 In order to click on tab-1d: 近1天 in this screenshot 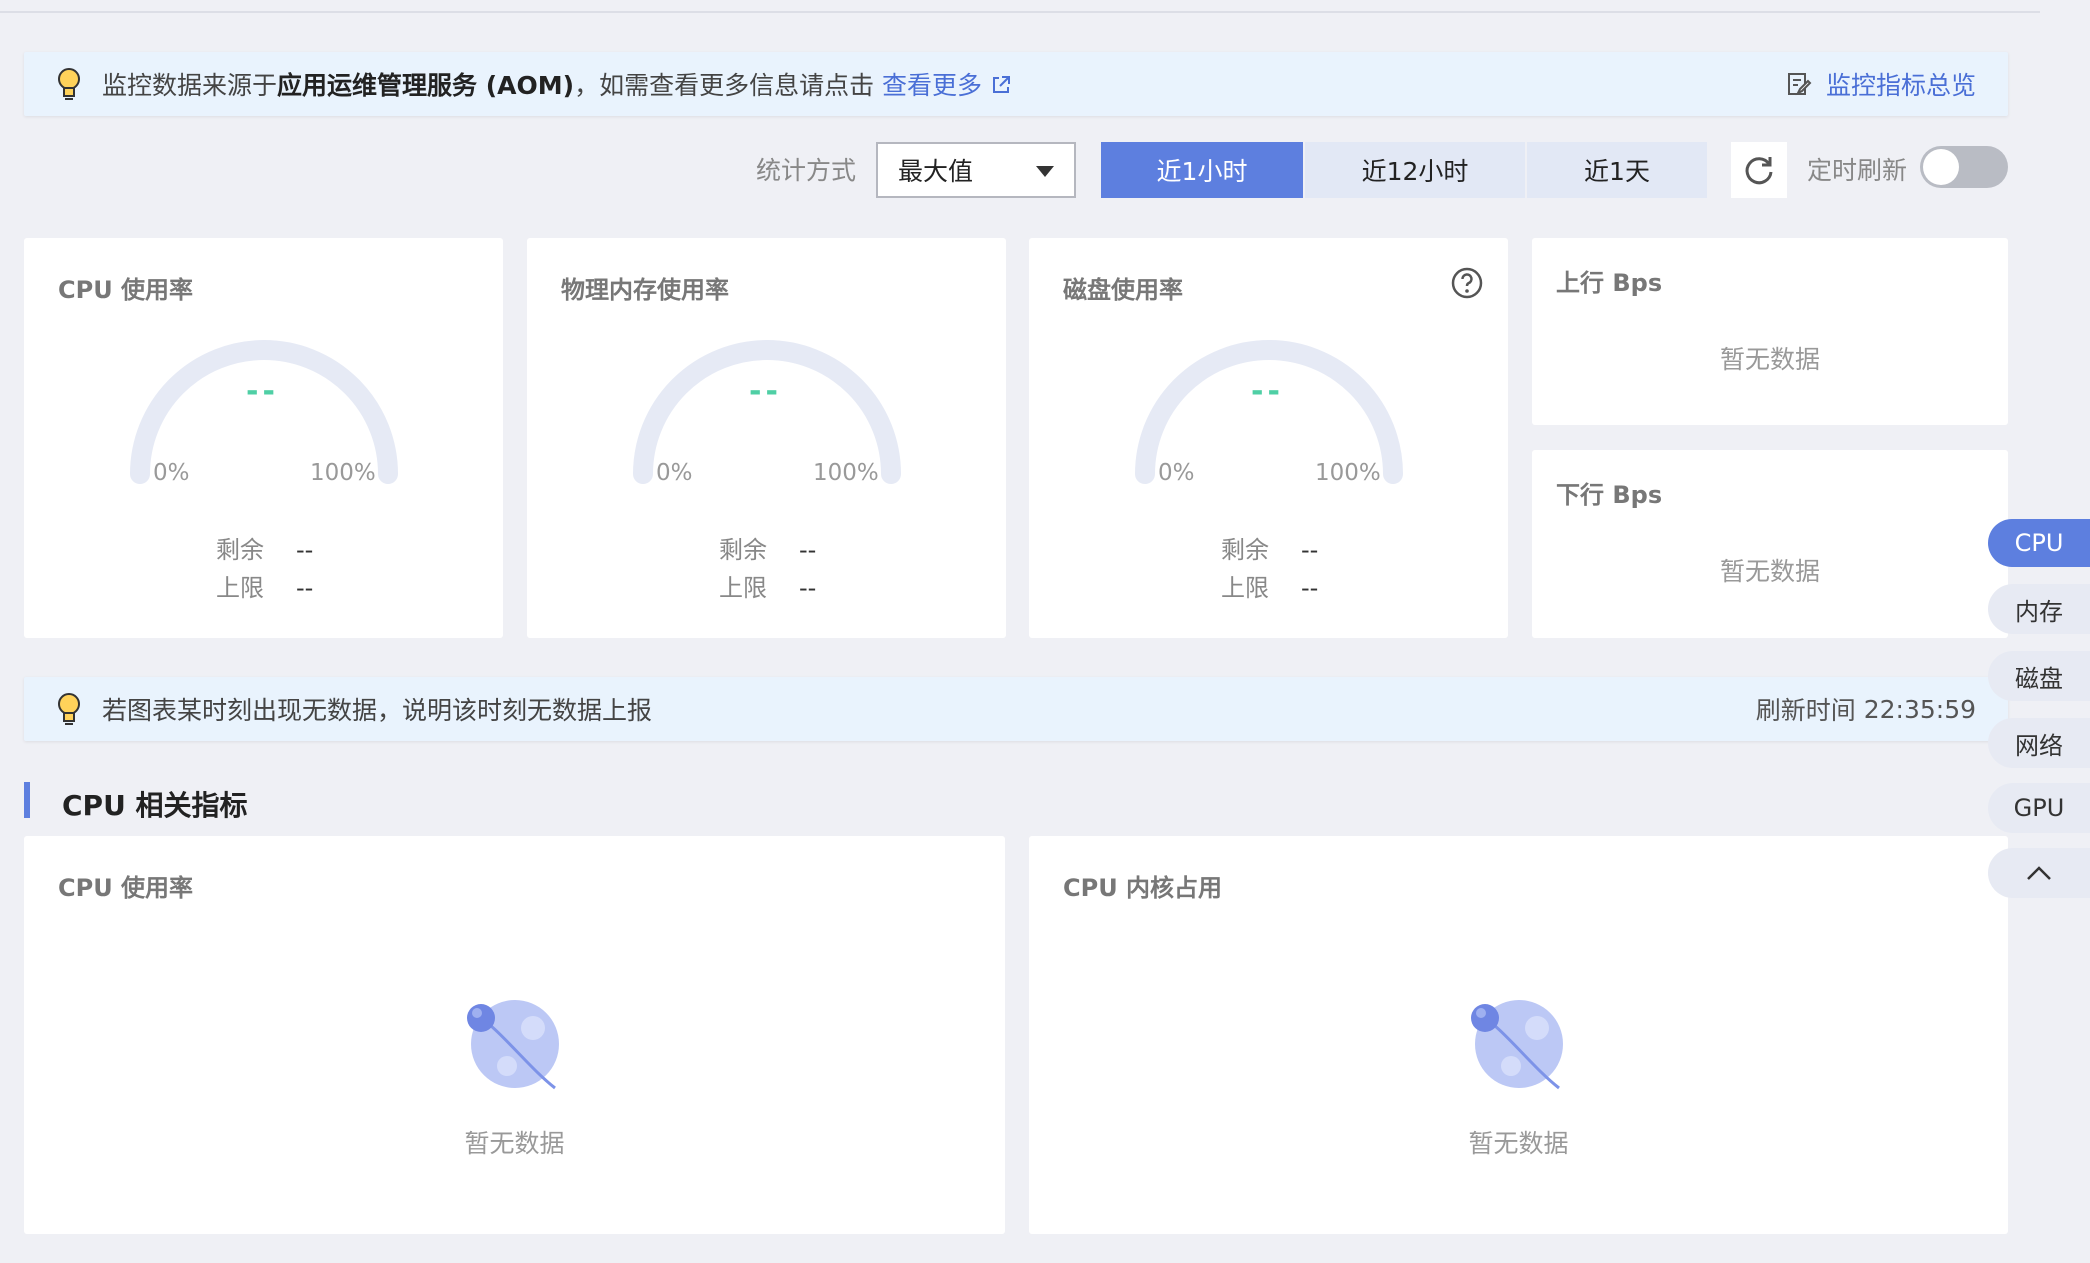, I will do `click(1617, 170)`.